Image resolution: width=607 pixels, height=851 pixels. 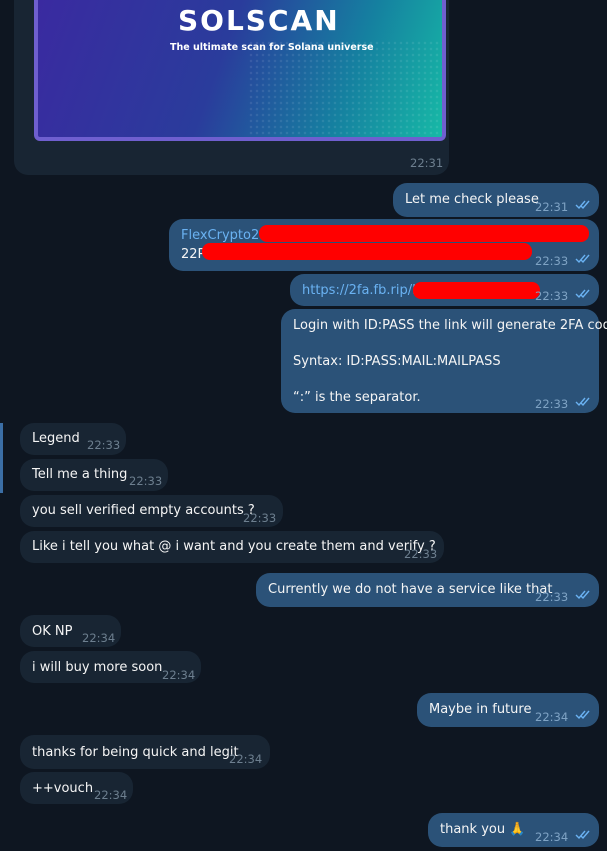 I want to click on incoming-message: ++vouch 22:34, so click(x=76, y=788).